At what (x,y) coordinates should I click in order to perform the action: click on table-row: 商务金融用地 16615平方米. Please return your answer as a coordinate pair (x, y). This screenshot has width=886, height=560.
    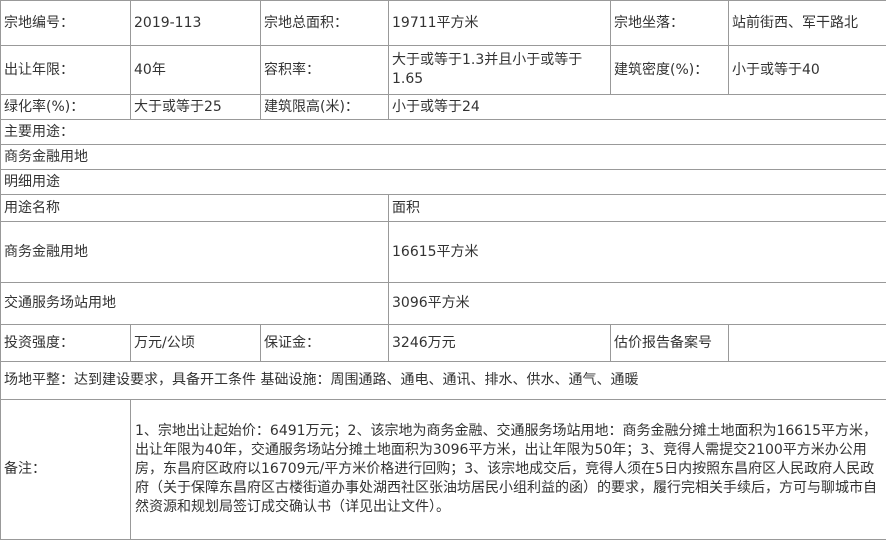
    Looking at the image, I should click on (443, 252).